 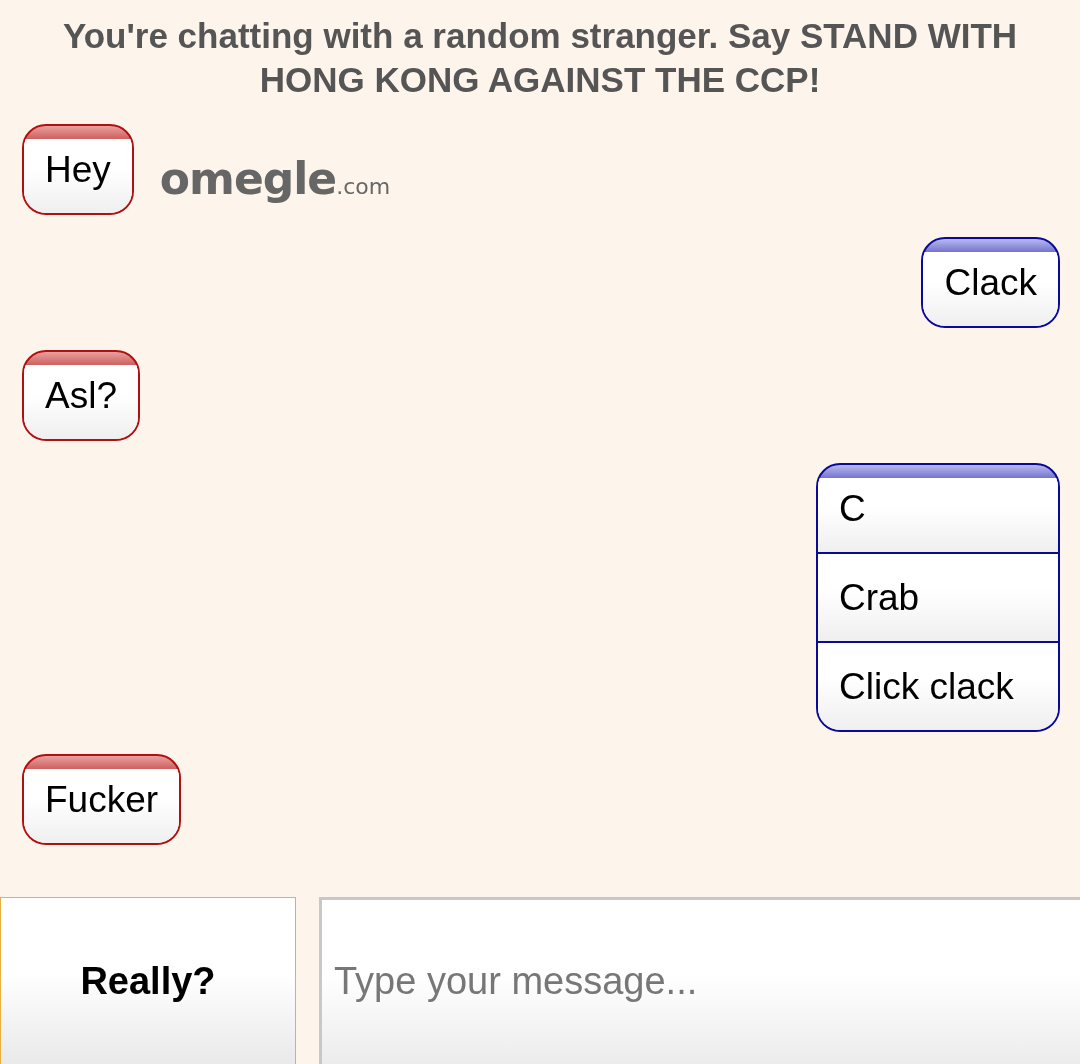 What do you see at coordinates (81, 402) in the screenshot?
I see `message-text: Asl?` at bounding box center [81, 402].